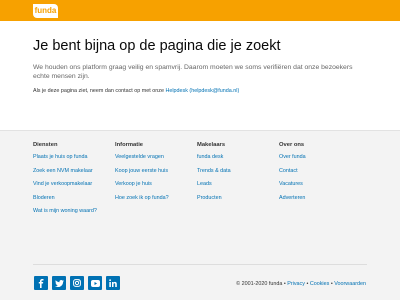 Image resolution: width=400 pixels, height=300 pixels. I want to click on logo-text: funda, so click(45, 10).